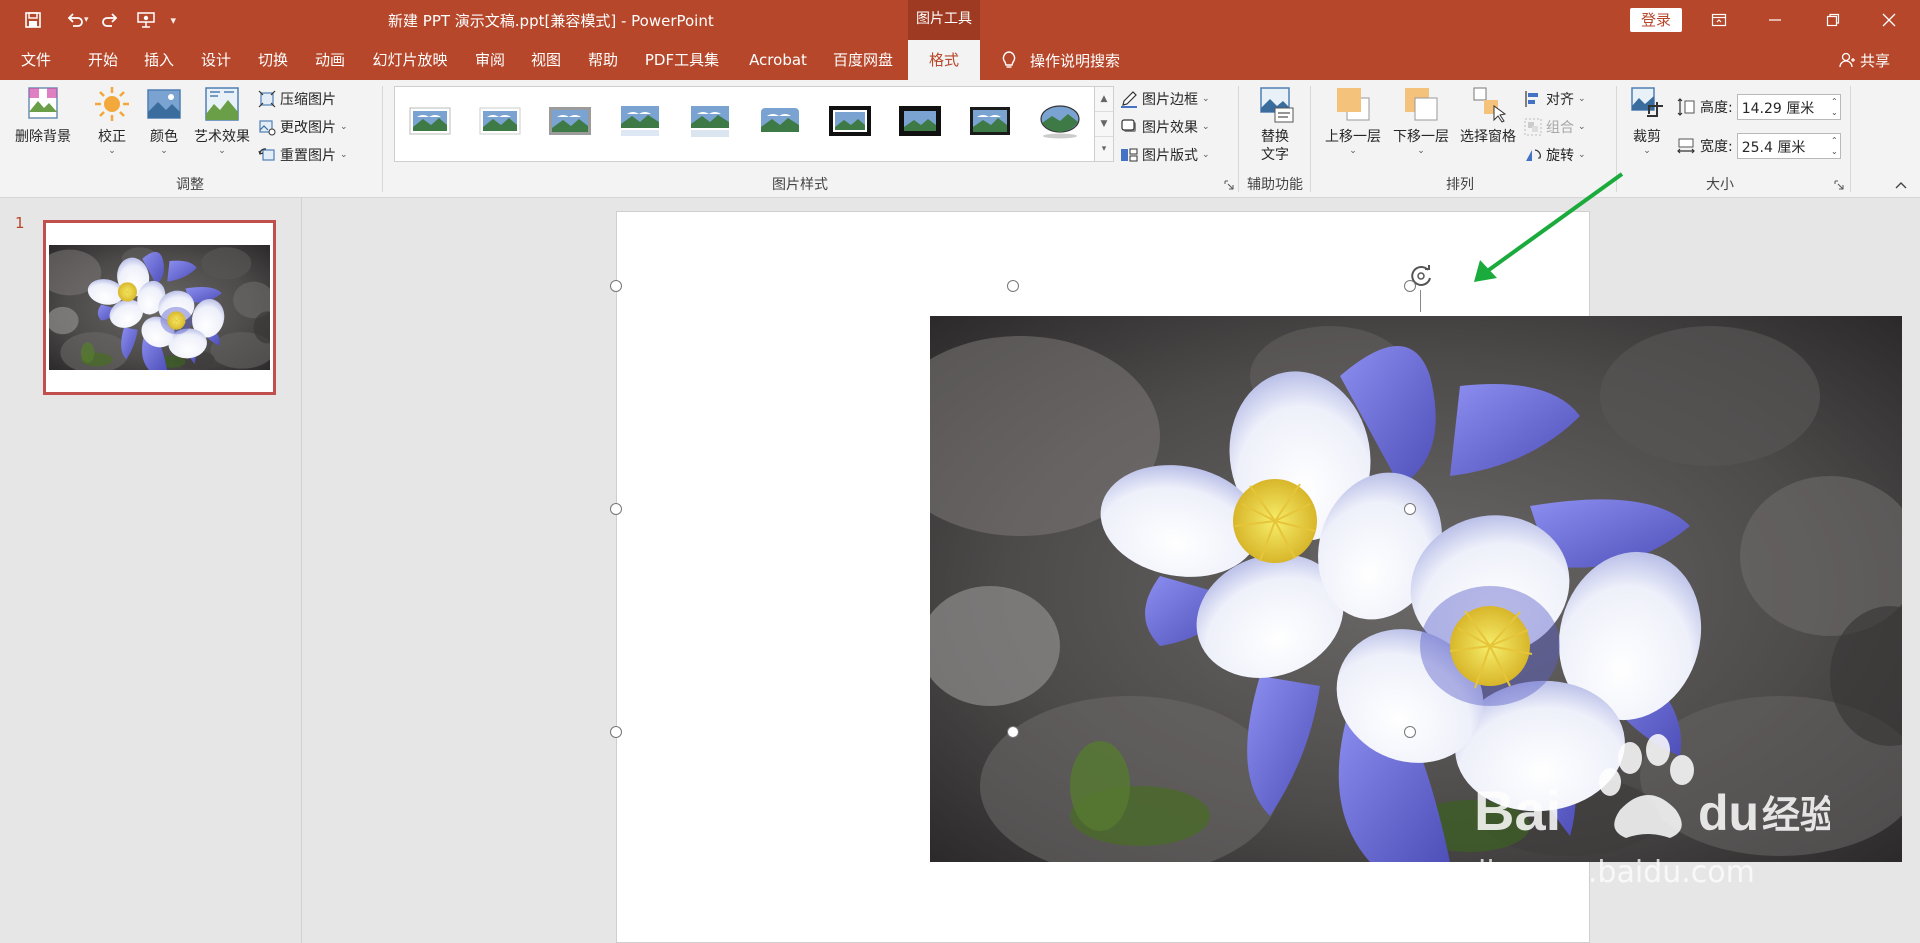 This screenshot has height=943, width=1920. I want to click on tab-file: 文件, so click(36, 60).